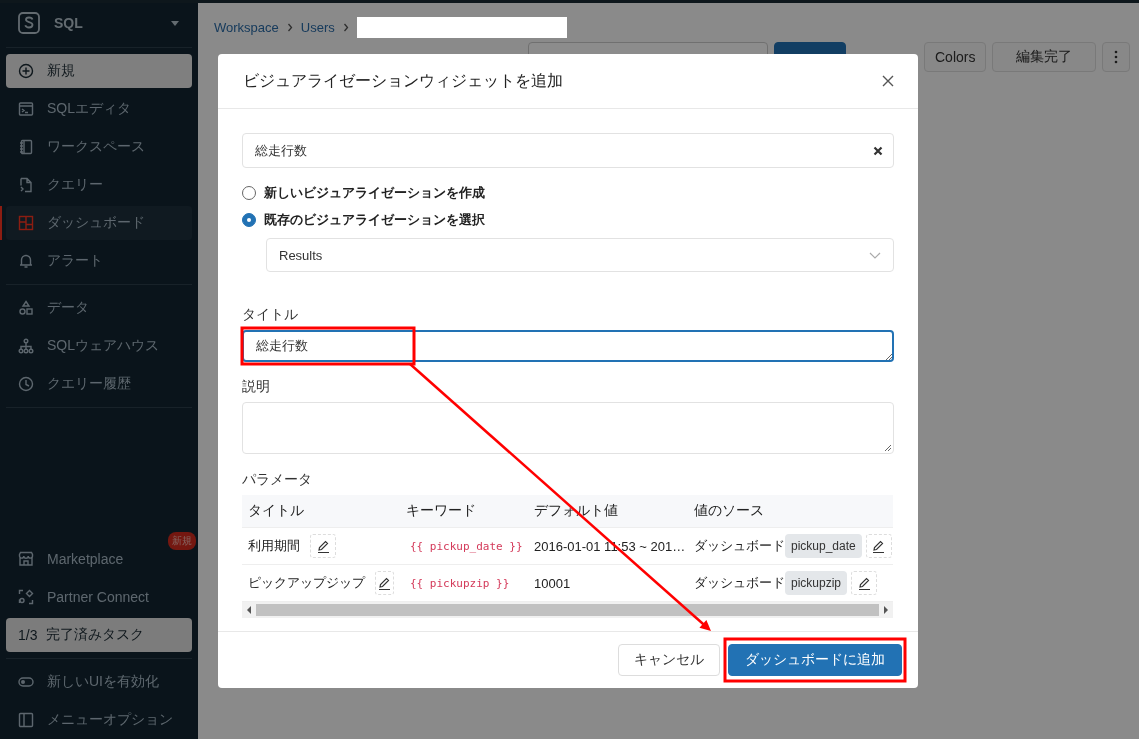  What do you see at coordinates (26, 308) in the screenshot?
I see `shapes-icon` at bounding box center [26, 308].